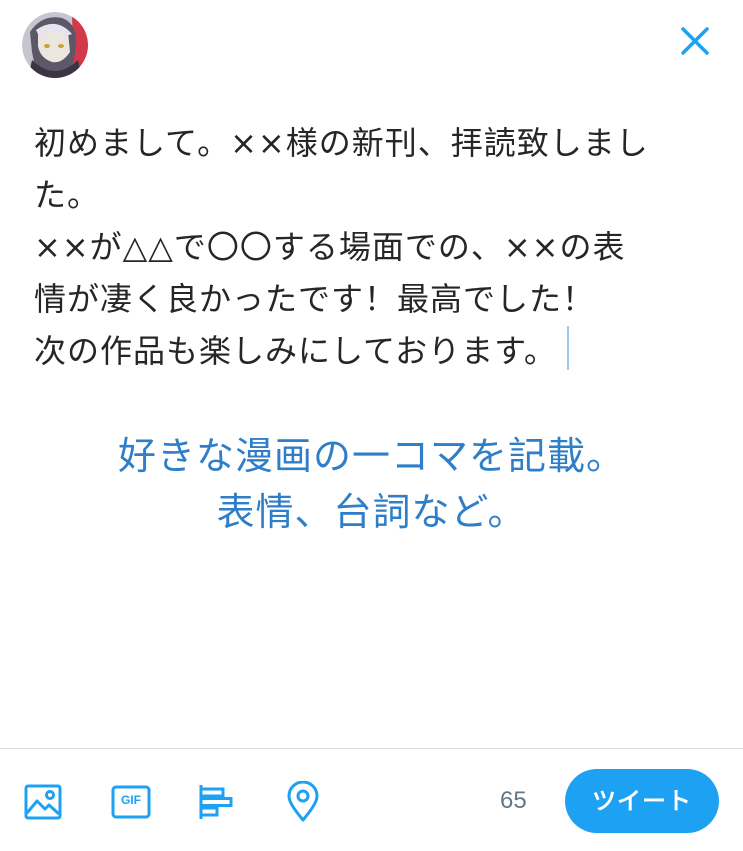 The width and height of the screenshot is (743, 851). I want to click on location-icon, so click(303, 801).